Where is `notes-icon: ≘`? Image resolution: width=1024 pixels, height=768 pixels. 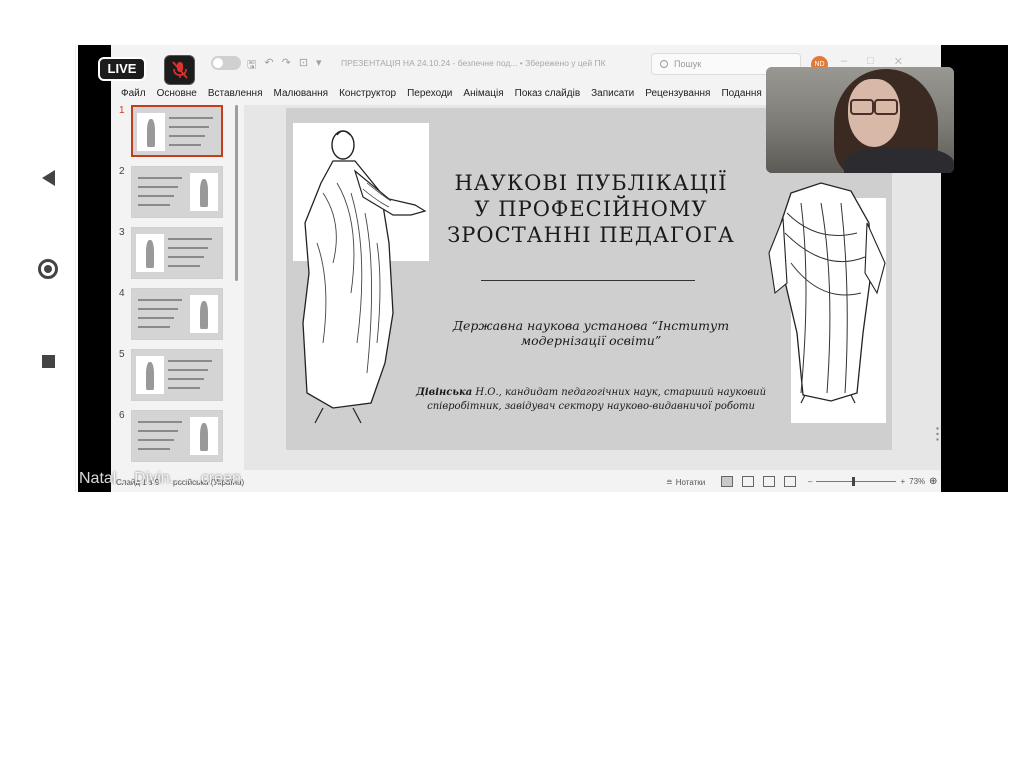 notes-icon: ≘ is located at coordinates (669, 482).